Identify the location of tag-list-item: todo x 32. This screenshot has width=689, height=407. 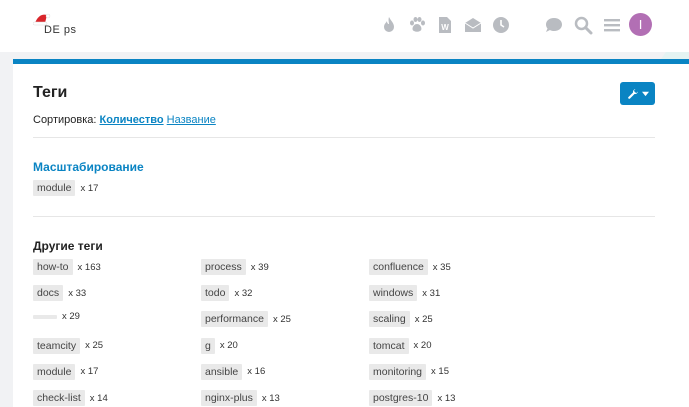
(227, 293).